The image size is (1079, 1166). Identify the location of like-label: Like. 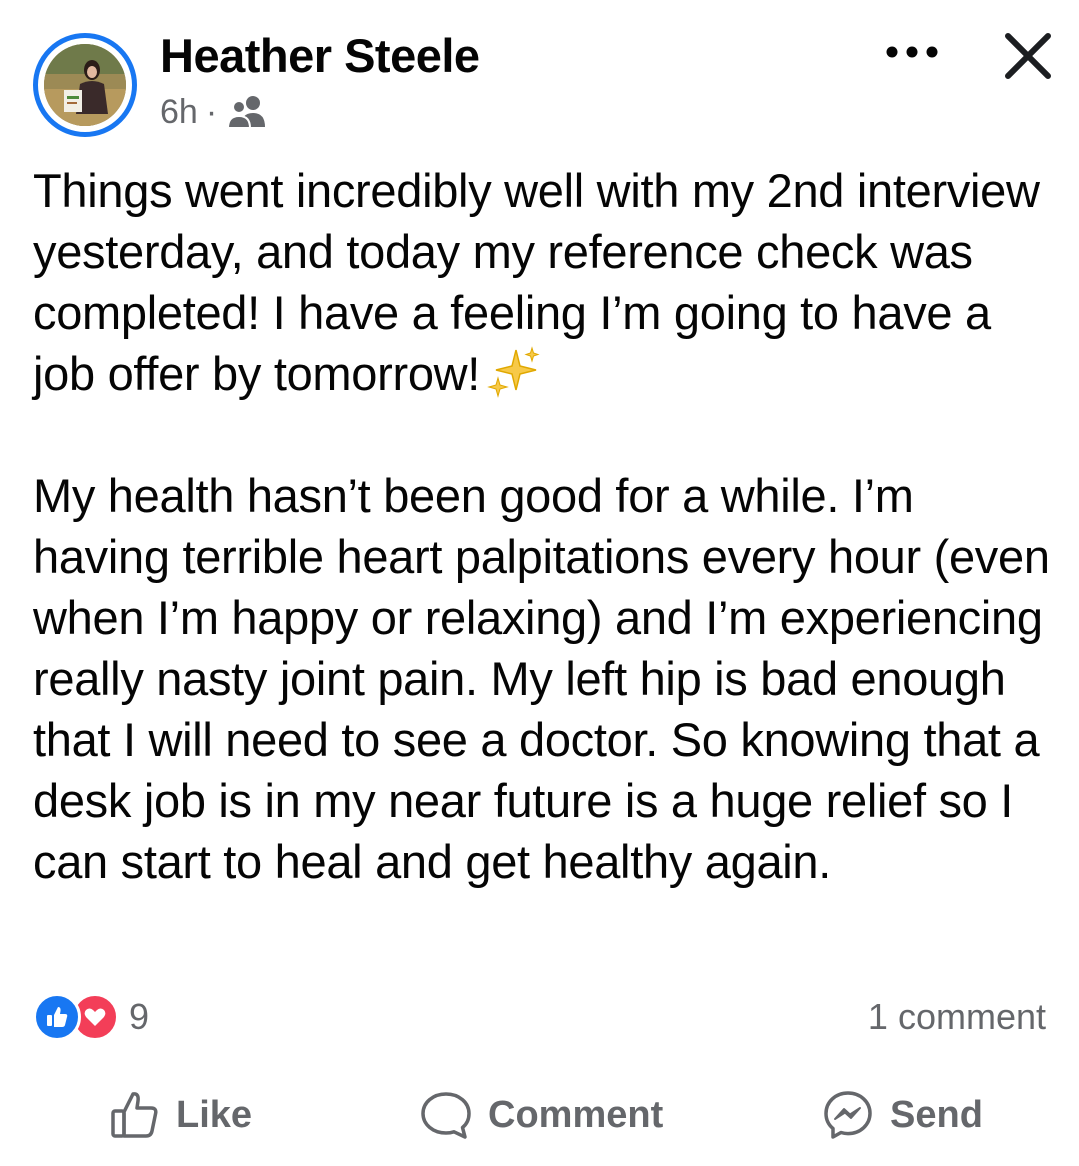
(214, 1114).